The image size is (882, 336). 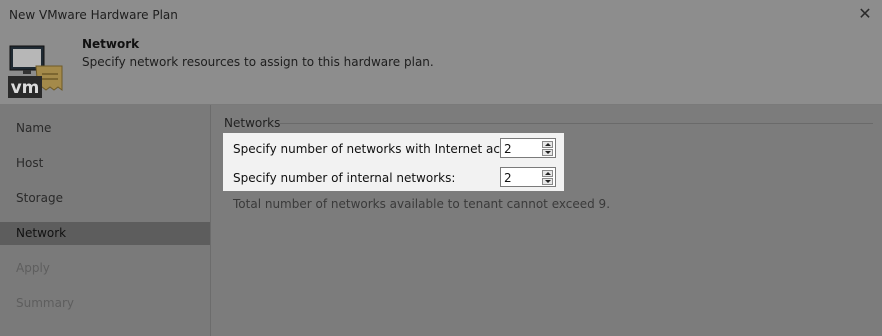 I want to click on group-divider, so click(x=576, y=123).